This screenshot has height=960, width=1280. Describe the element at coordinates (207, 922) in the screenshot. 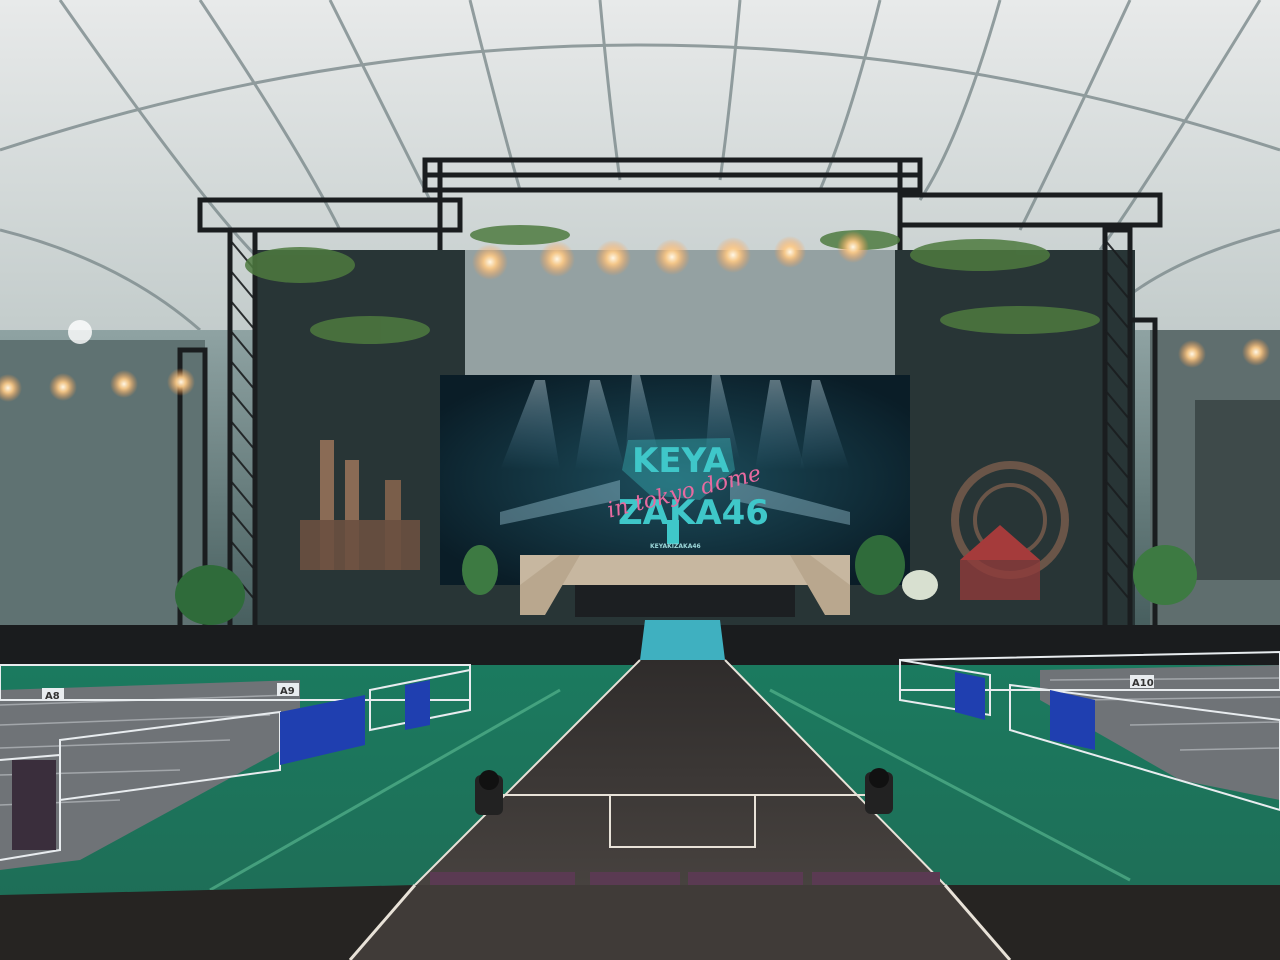

I see `foreground-stage` at that location.